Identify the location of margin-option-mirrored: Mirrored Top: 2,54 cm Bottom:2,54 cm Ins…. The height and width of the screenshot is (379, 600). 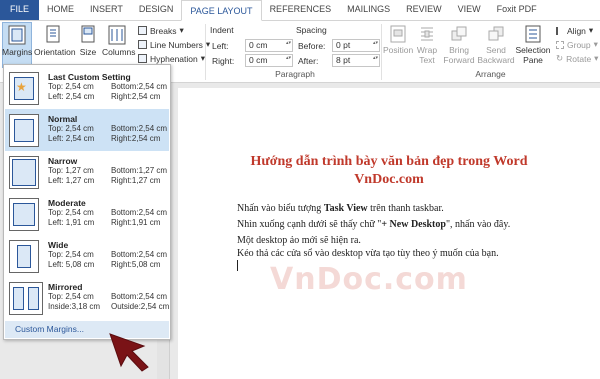
(87, 298).